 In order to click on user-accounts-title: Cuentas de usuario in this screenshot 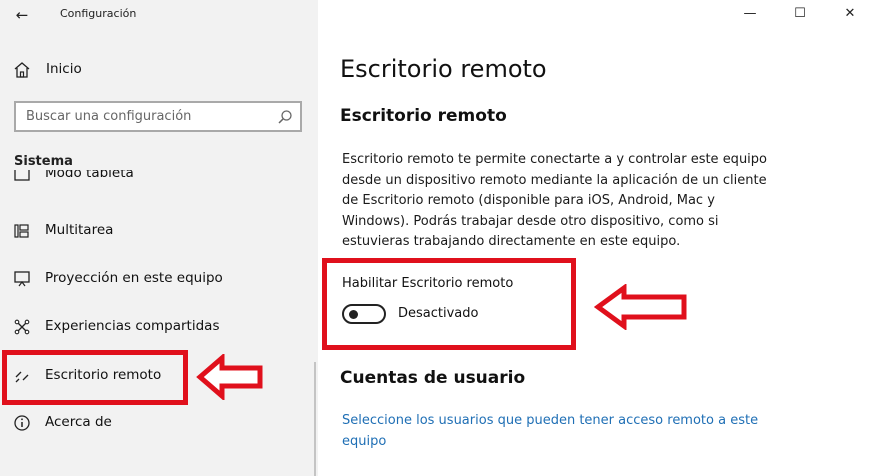, I will do `click(433, 378)`.